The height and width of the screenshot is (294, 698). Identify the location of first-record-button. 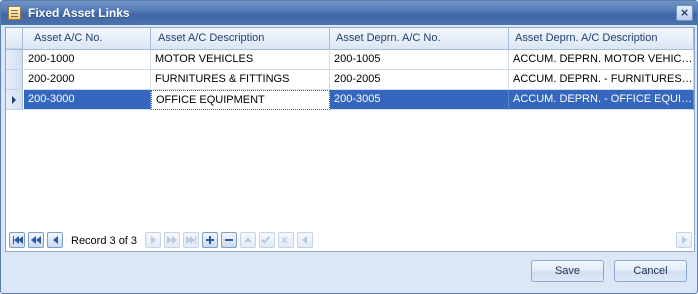
(17, 240).